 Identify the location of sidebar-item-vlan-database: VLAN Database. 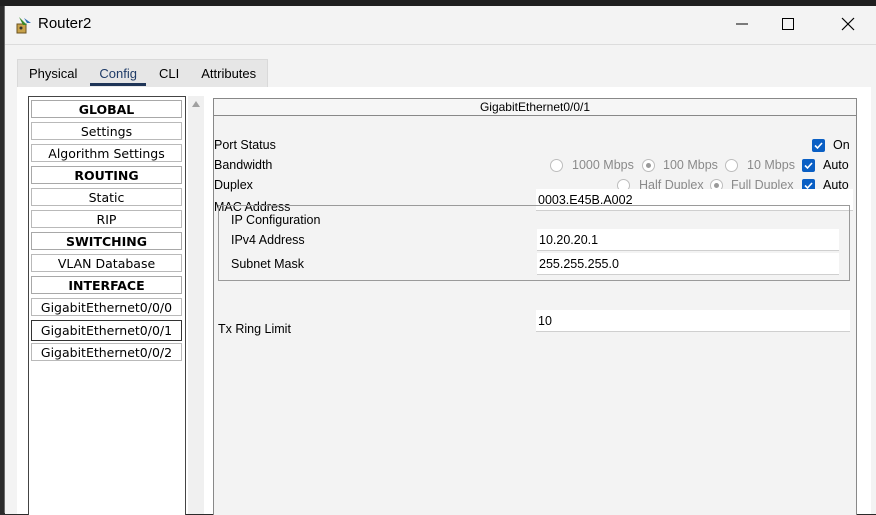
(106, 263).